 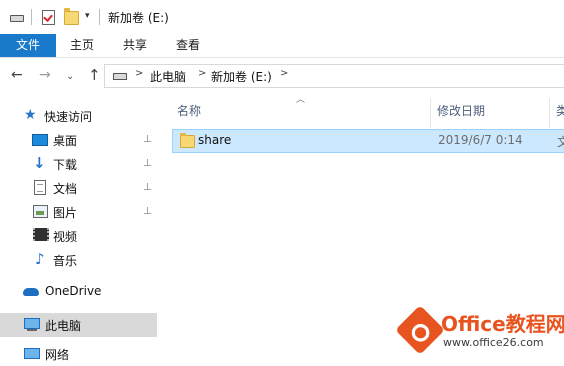 What do you see at coordinates (188, 45) in the screenshot?
I see `tab-view: 查看` at bounding box center [188, 45].